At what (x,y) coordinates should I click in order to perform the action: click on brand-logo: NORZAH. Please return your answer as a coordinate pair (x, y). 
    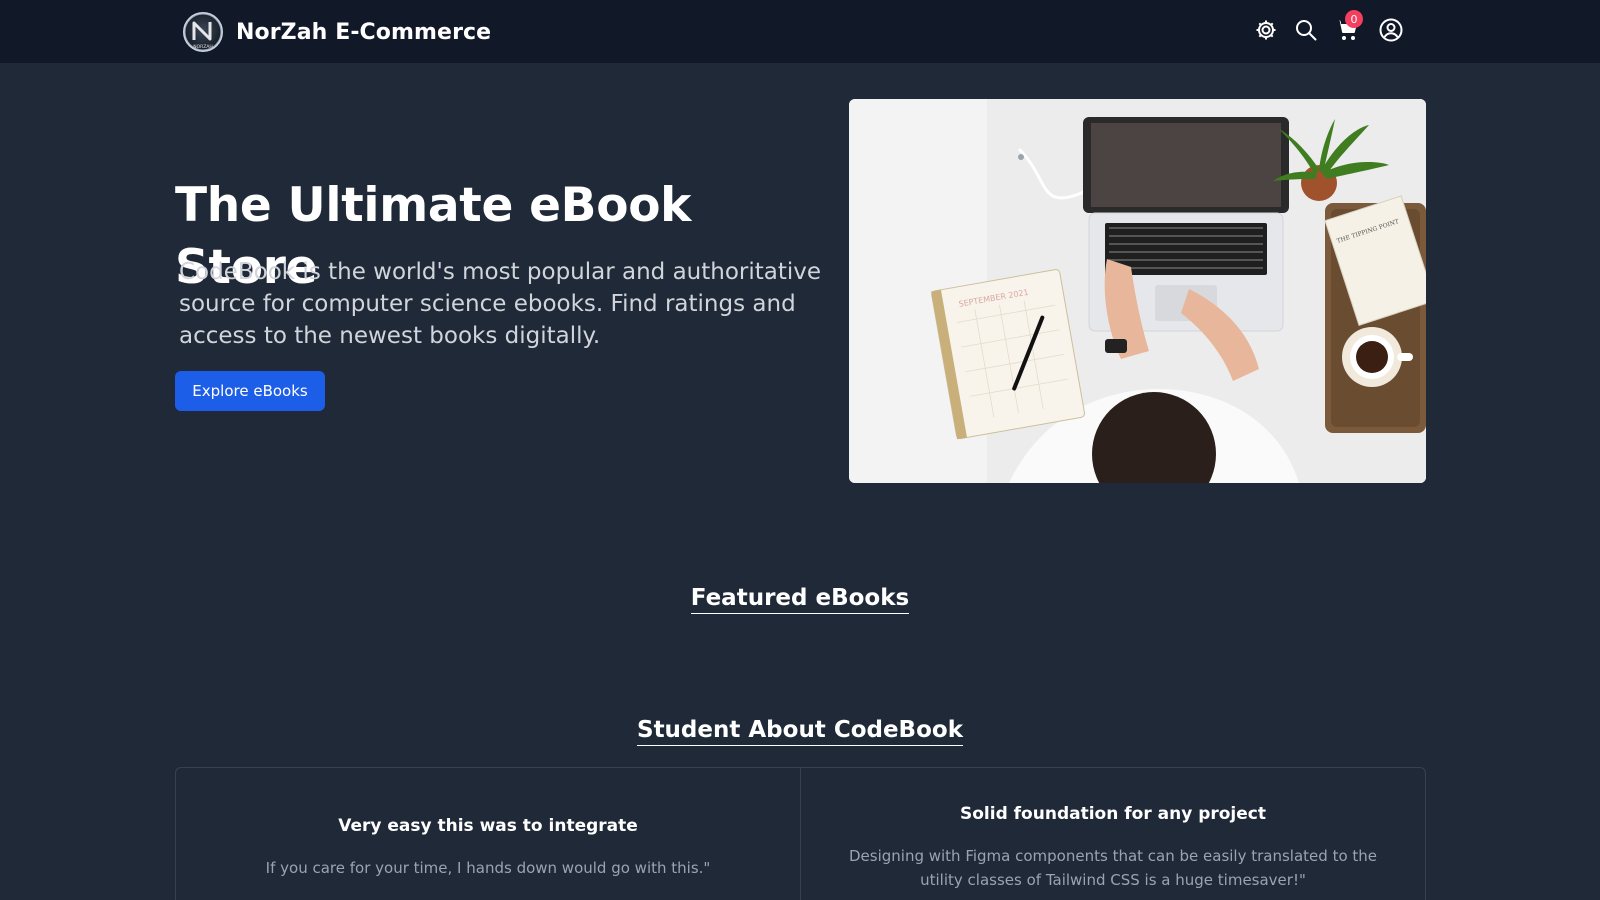
    Looking at the image, I should click on (203, 32).